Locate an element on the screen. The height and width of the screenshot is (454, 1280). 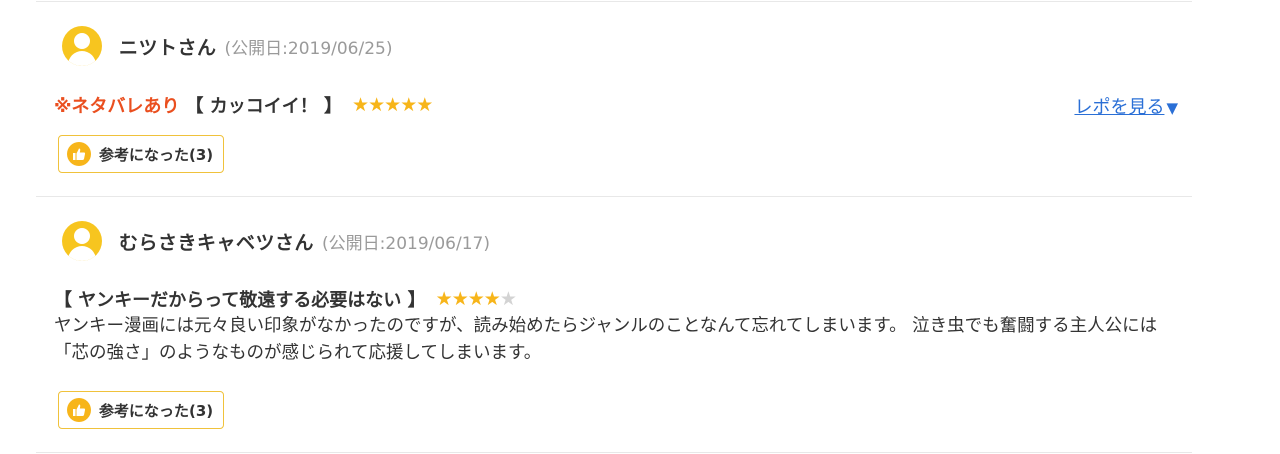
reviewer-name: ニツトさん is located at coordinates (168, 46).